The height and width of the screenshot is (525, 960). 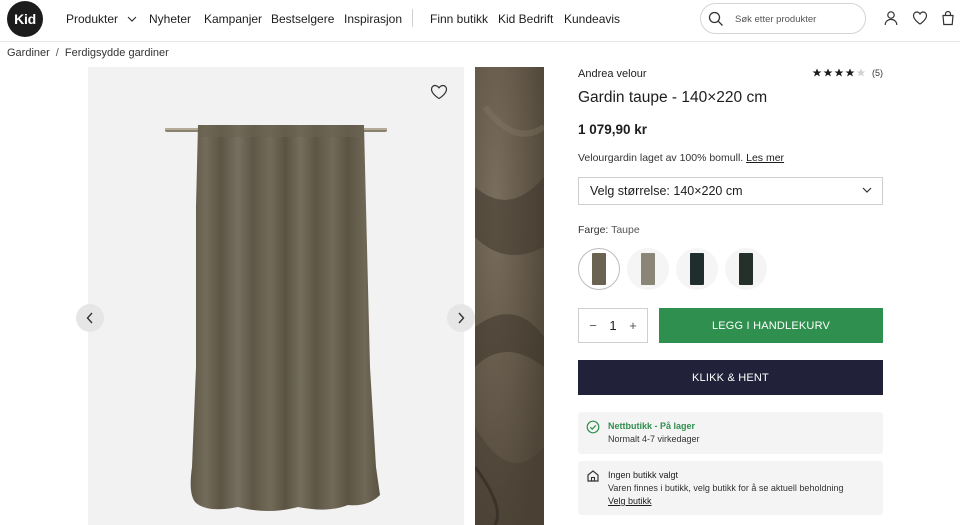 I want to click on nav-kid-bedrift: Kid Bedrift, so click(x=525, y=18).